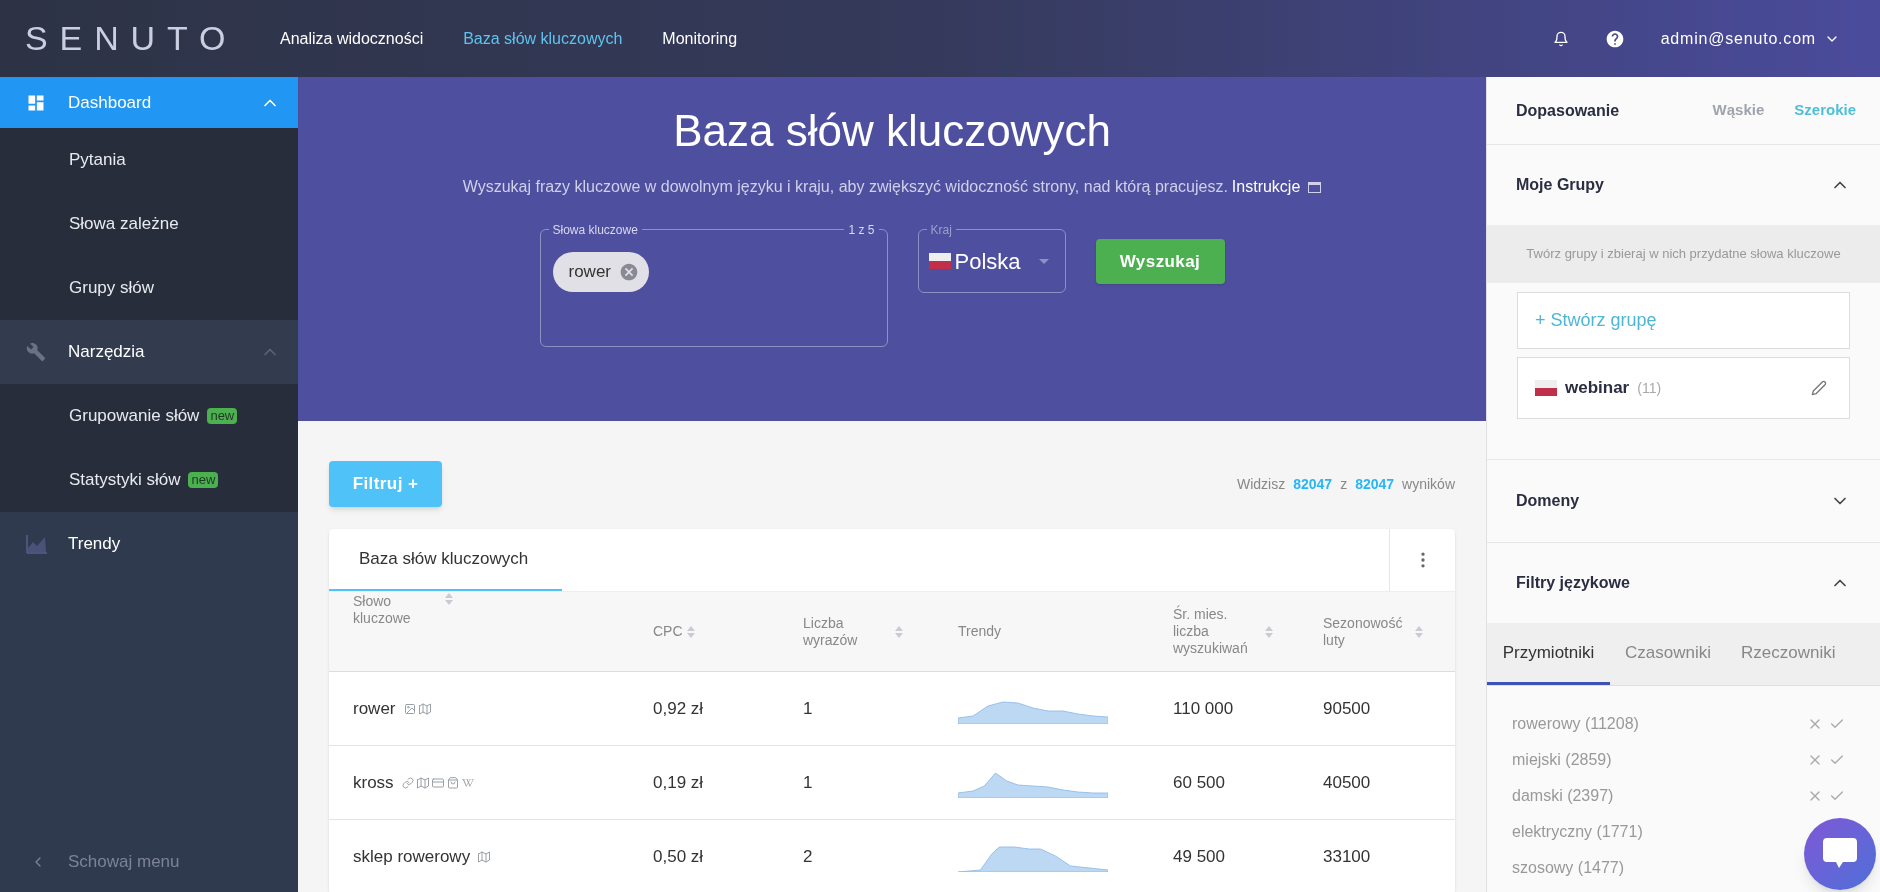  What do you see at coordinates (1548, 654) in the screenshot?
I see `language-tab: Przymiotniki` at bounding box center [1548, 654].